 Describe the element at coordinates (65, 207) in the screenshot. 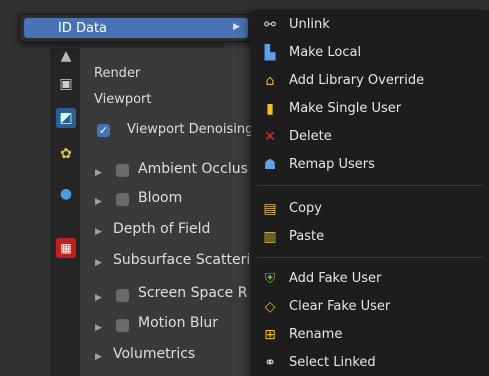

I see `properties-tab-strip: ▲ ▣ ◩ ✿ ● ▦` at that location.